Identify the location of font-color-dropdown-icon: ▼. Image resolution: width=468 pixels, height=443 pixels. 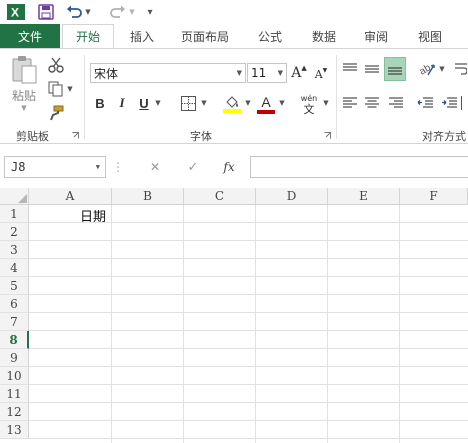
(282, 103).